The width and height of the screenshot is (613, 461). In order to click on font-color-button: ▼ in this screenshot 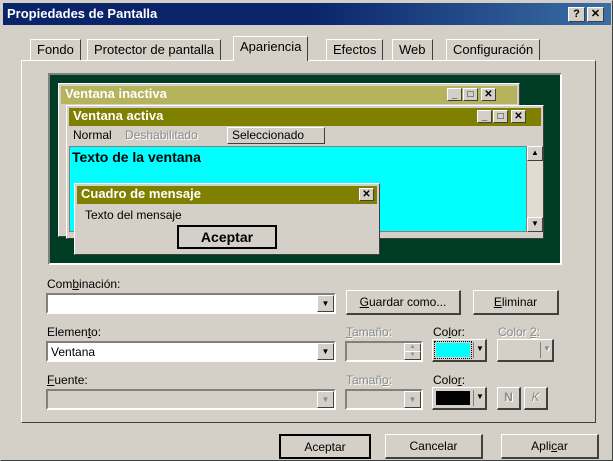, I will do `click(459, 398)`.